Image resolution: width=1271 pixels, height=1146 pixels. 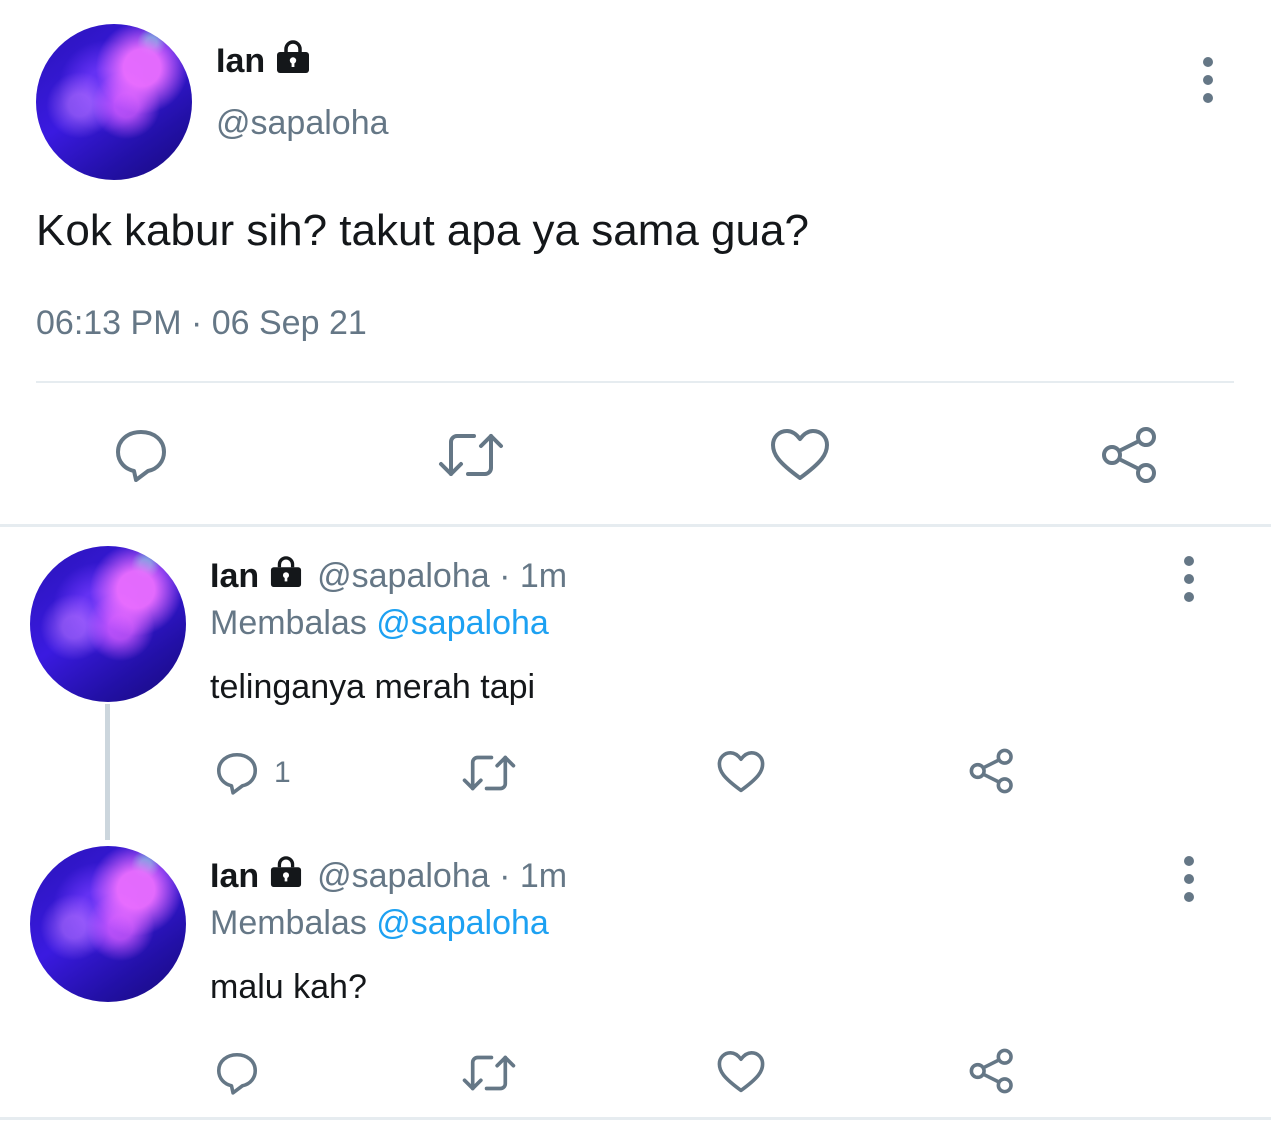 What do you see at coordinates (635, 382) in the screenshot?
I see `main-tweet-divider` at bounding box center [635, 382].